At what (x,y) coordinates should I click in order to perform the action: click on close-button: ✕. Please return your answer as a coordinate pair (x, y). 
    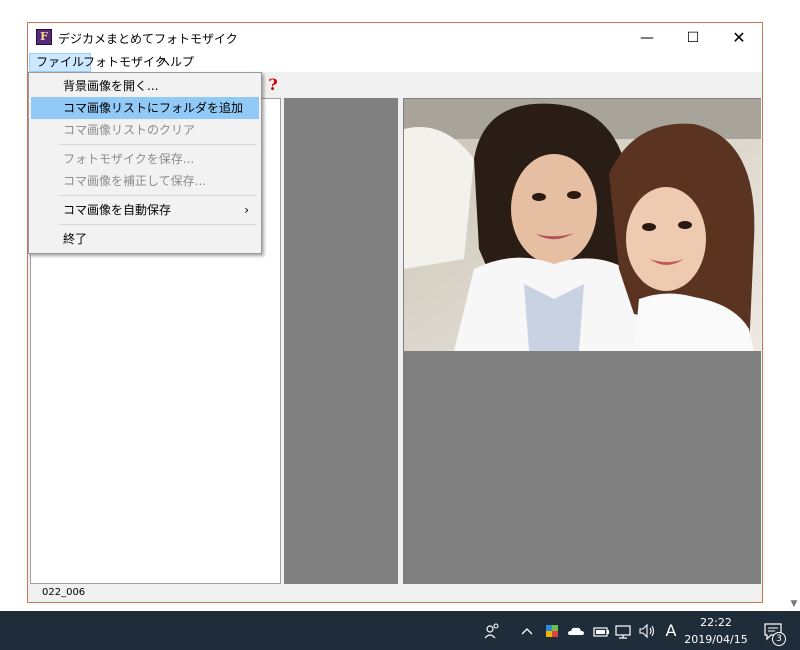
    Looking at the image, I should click on (739, 38).